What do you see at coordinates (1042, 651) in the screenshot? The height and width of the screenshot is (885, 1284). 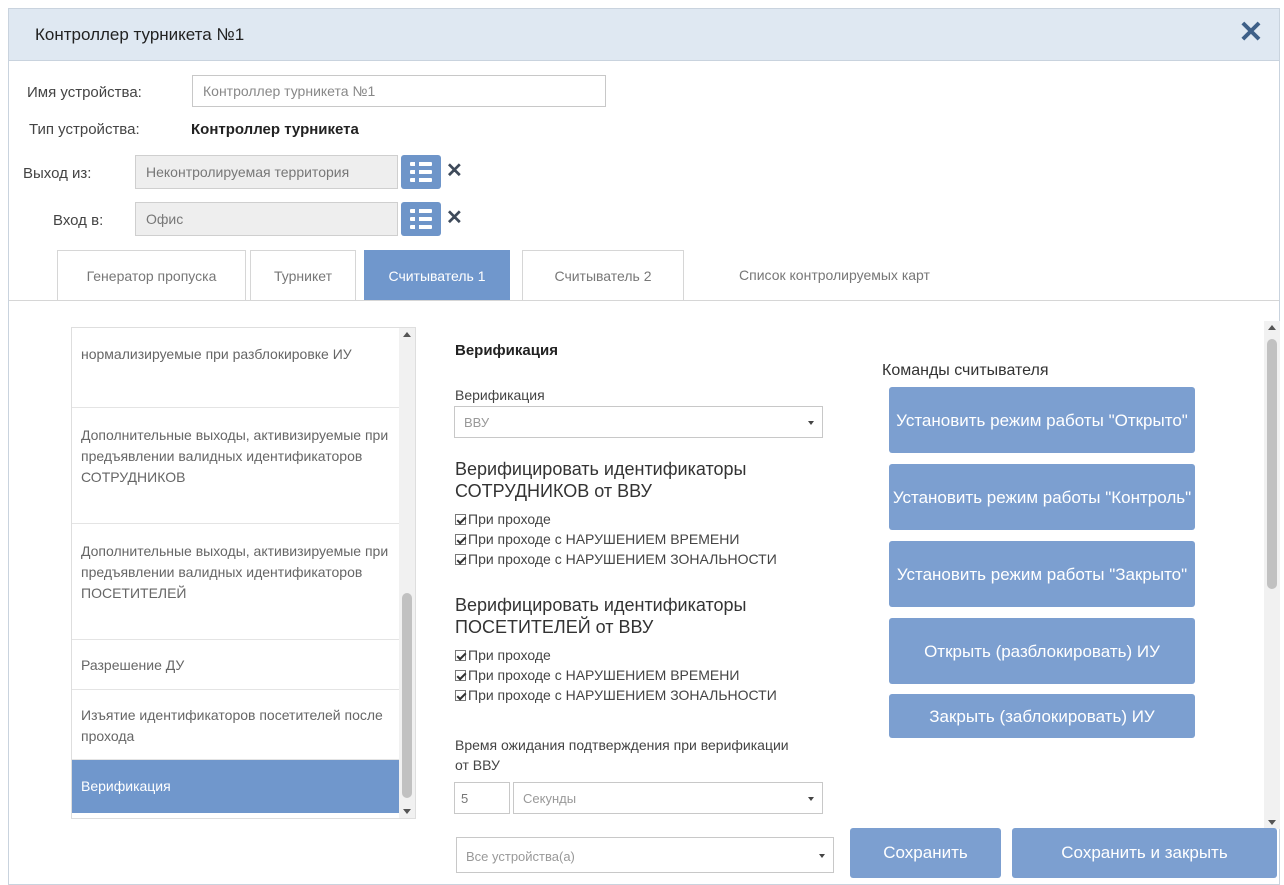 I see `unlock-device-button: Открыть (разблокировать) ИУ` at bounding box center [1042, 651].